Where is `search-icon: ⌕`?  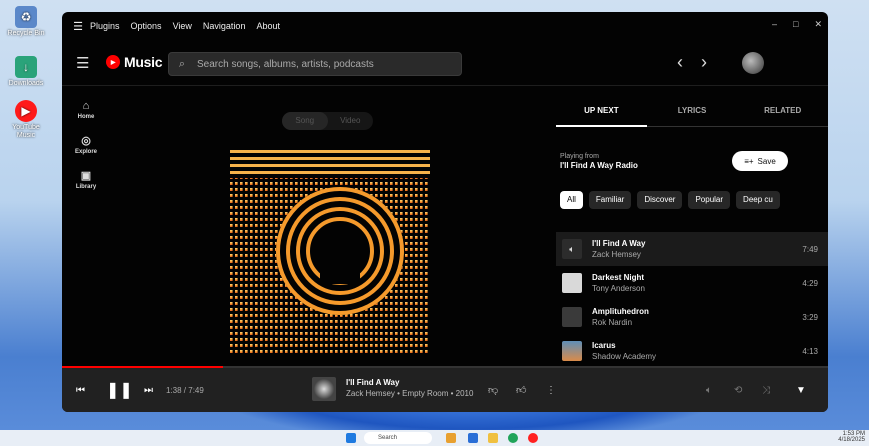 search-icon: ⌕ is located at coordinates (182, 63).